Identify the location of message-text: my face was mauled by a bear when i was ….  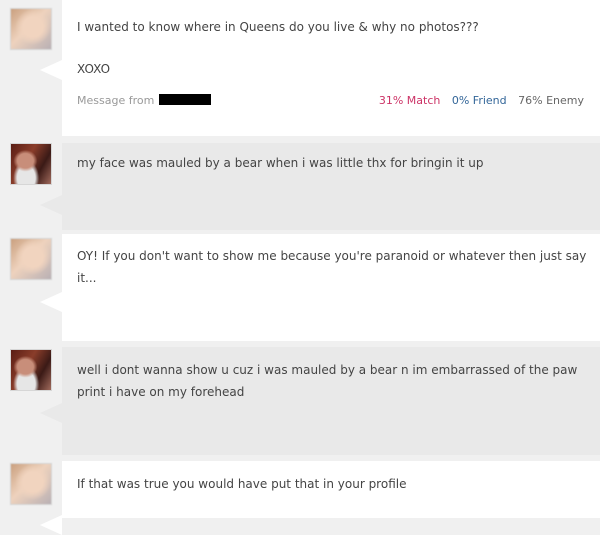
(280, 163).